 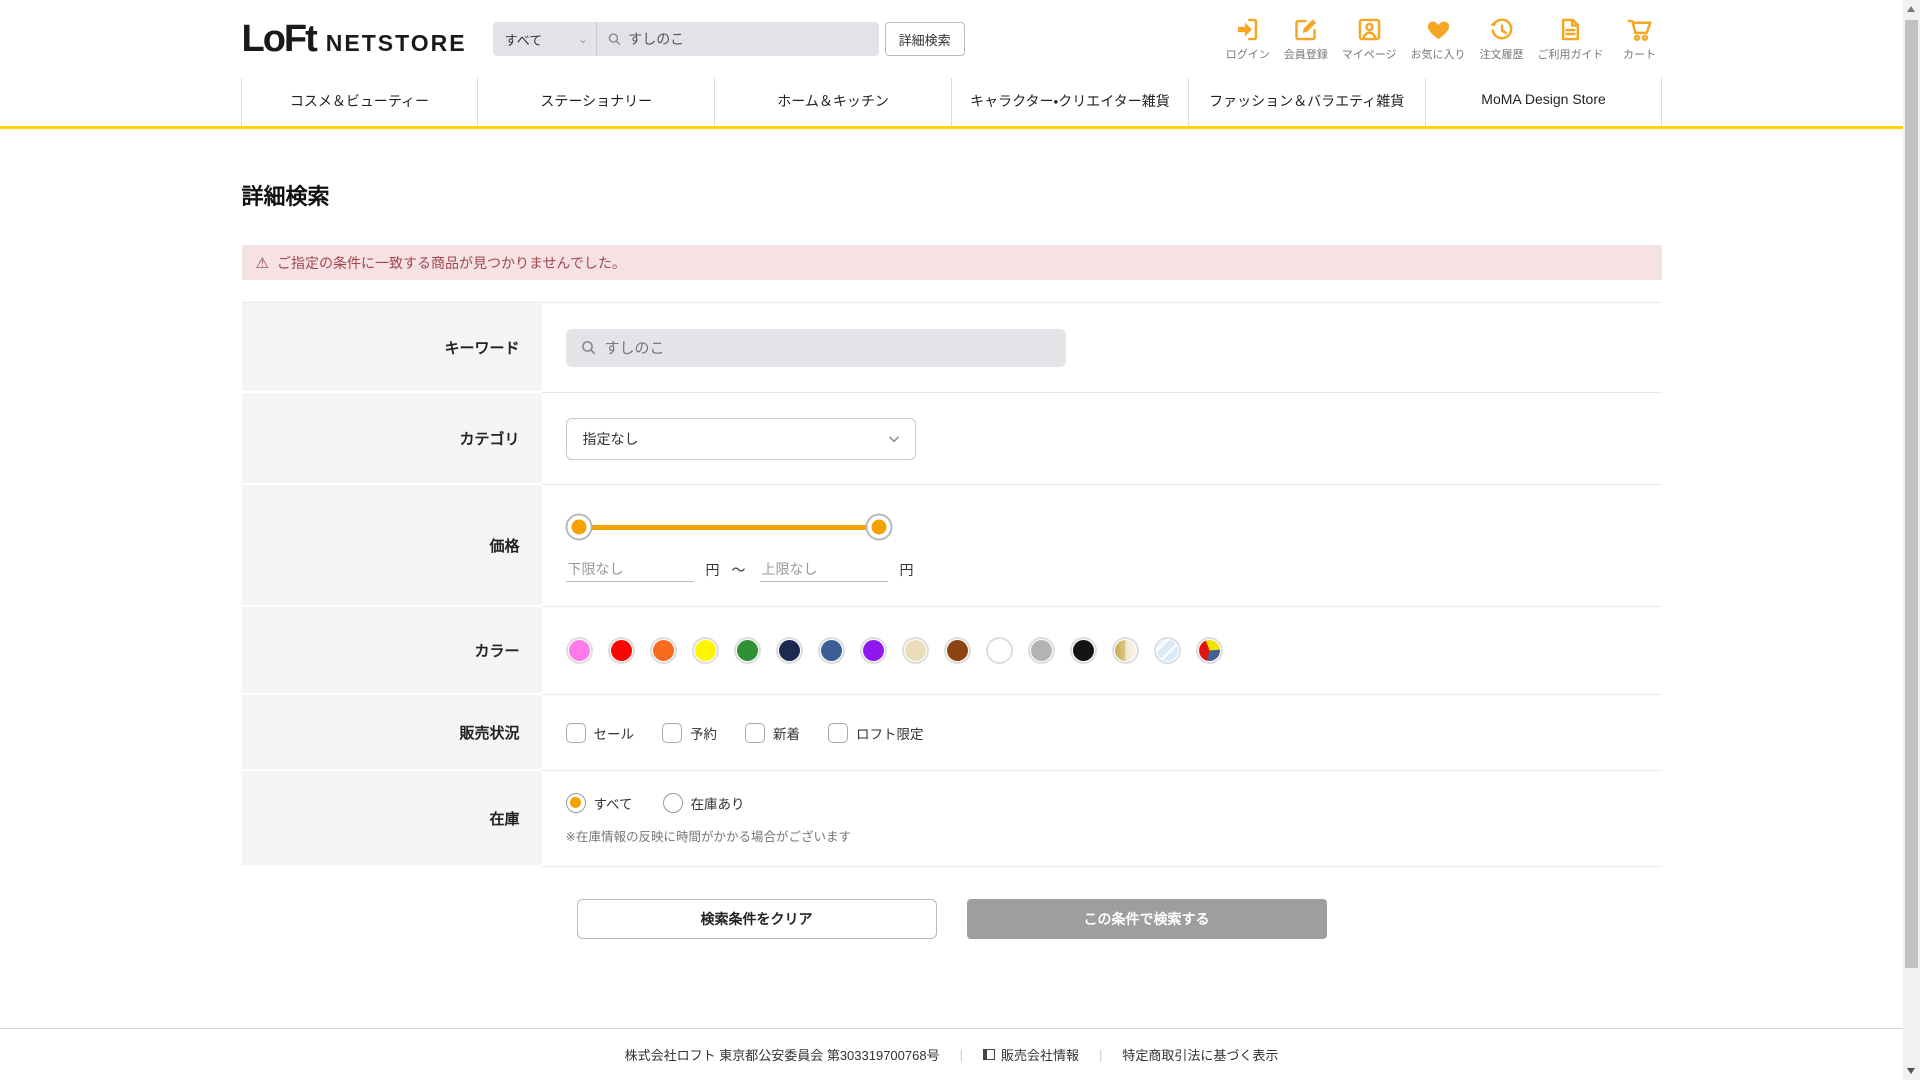 What do you see at coordinates (1167, 650) in the screenshot?
I see `color-swatch-clear` at bounding box center [1167, 650].